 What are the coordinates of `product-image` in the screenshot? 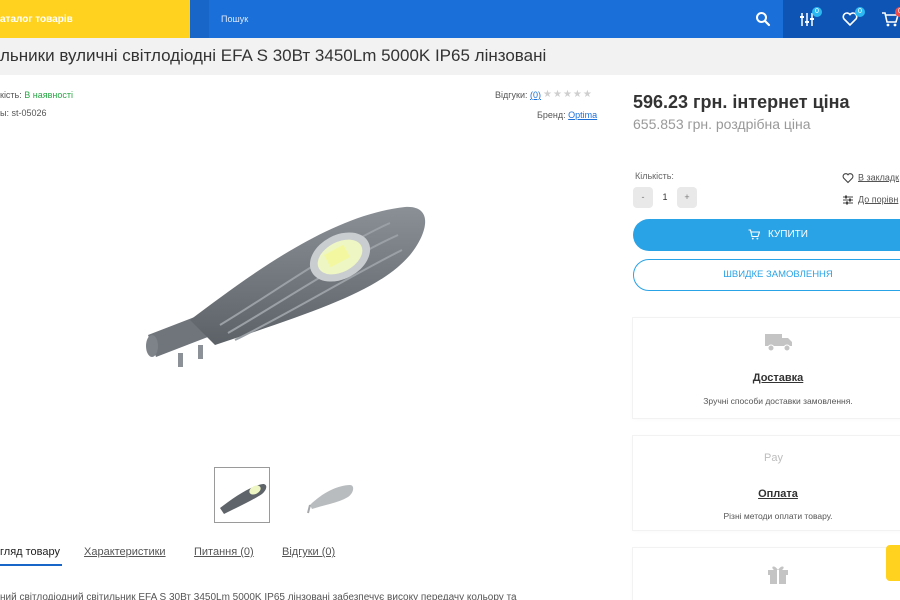 It's located at (290, 290).